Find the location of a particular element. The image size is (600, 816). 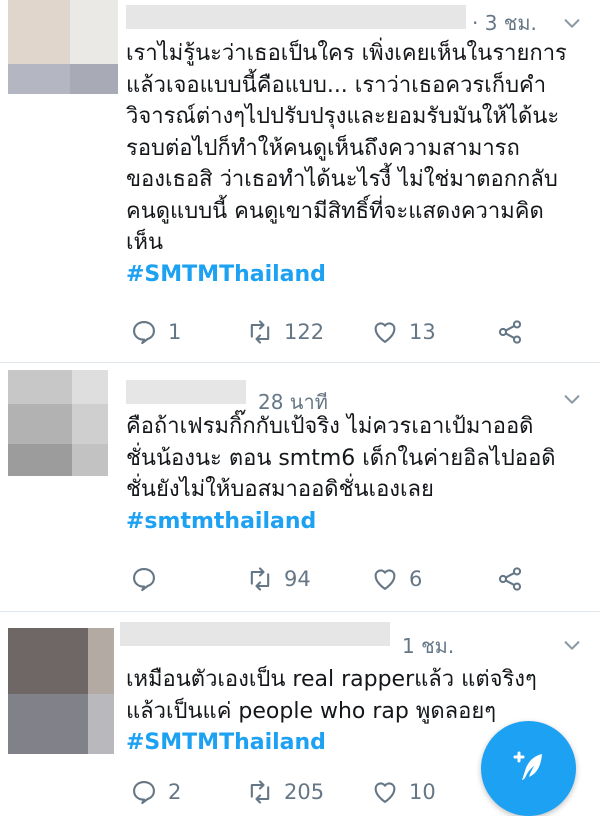

like-button: 13 is located at coordinates (403, 332).